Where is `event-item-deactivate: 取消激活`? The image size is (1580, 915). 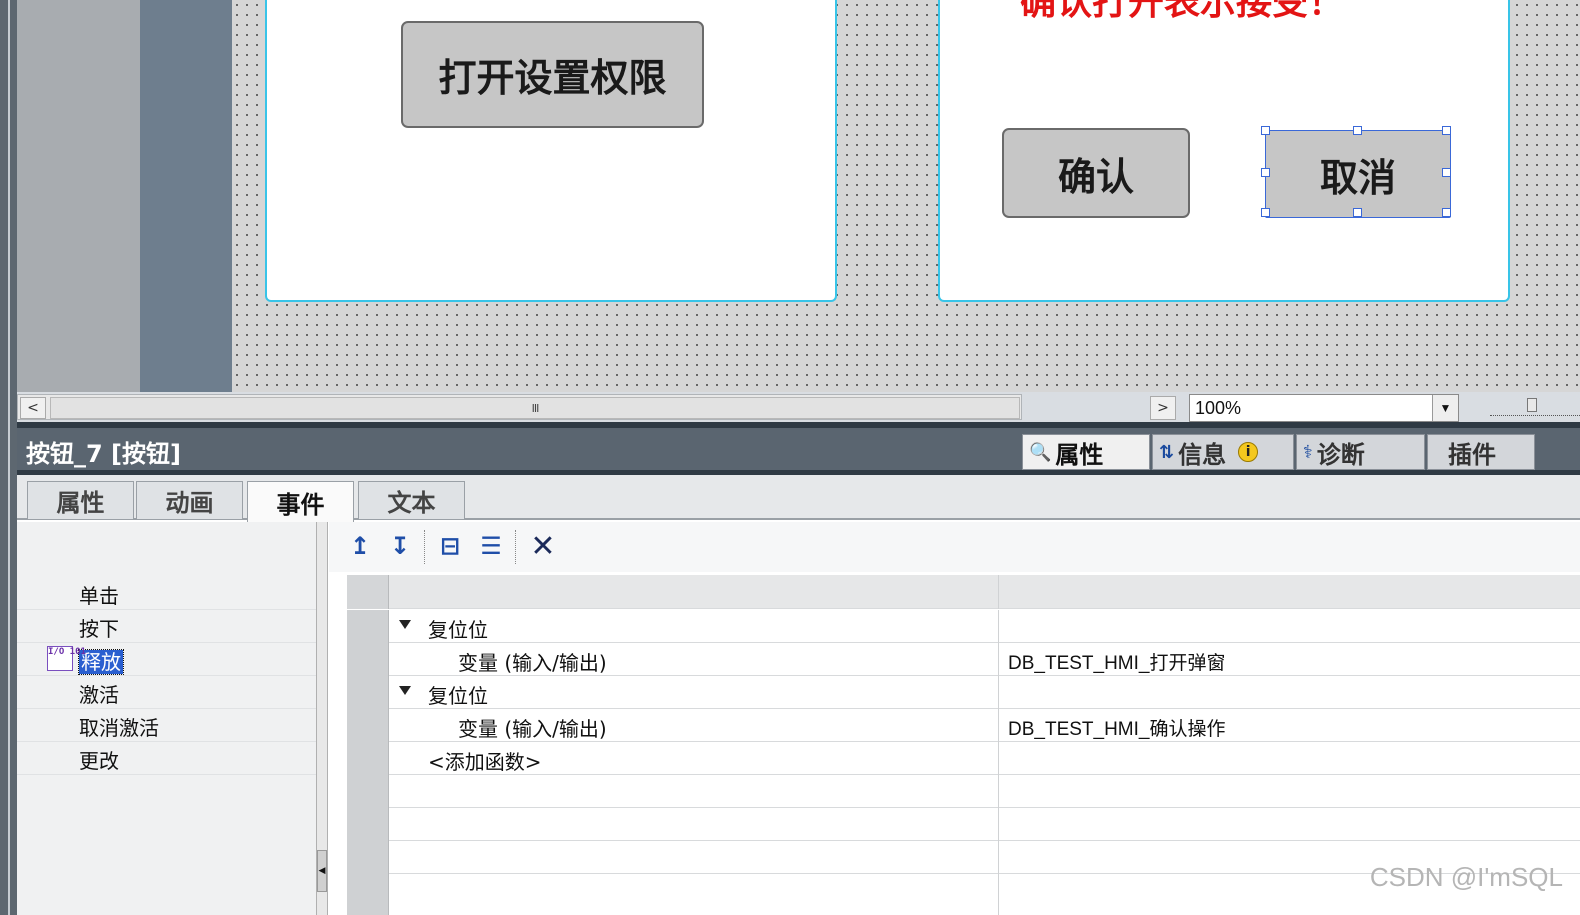 event-item-deactivate: 取消激活 is located at coordinates (167, 725).